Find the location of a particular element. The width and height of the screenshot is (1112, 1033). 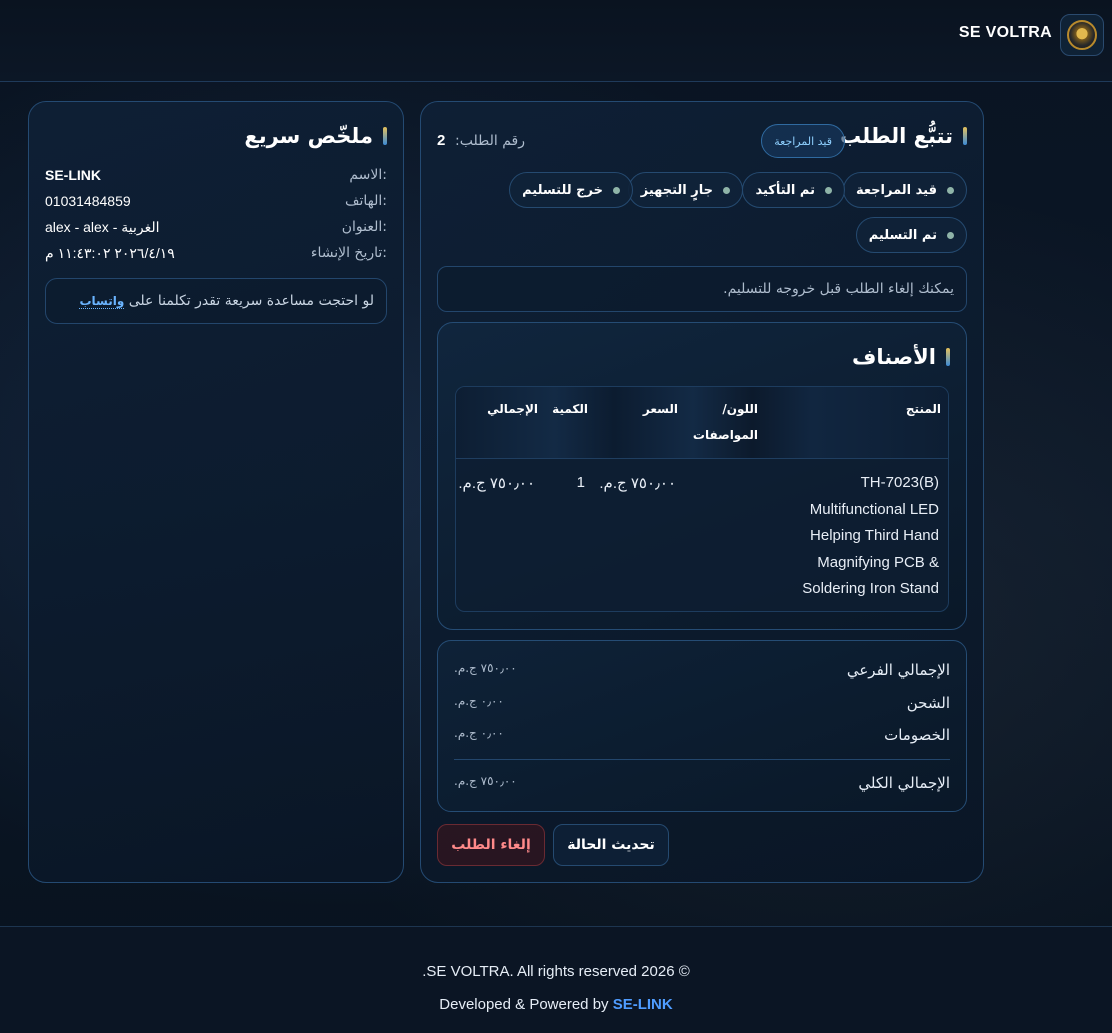

step-out-for-delivery: خرج للتسليم is located at coordinates (571, 190).